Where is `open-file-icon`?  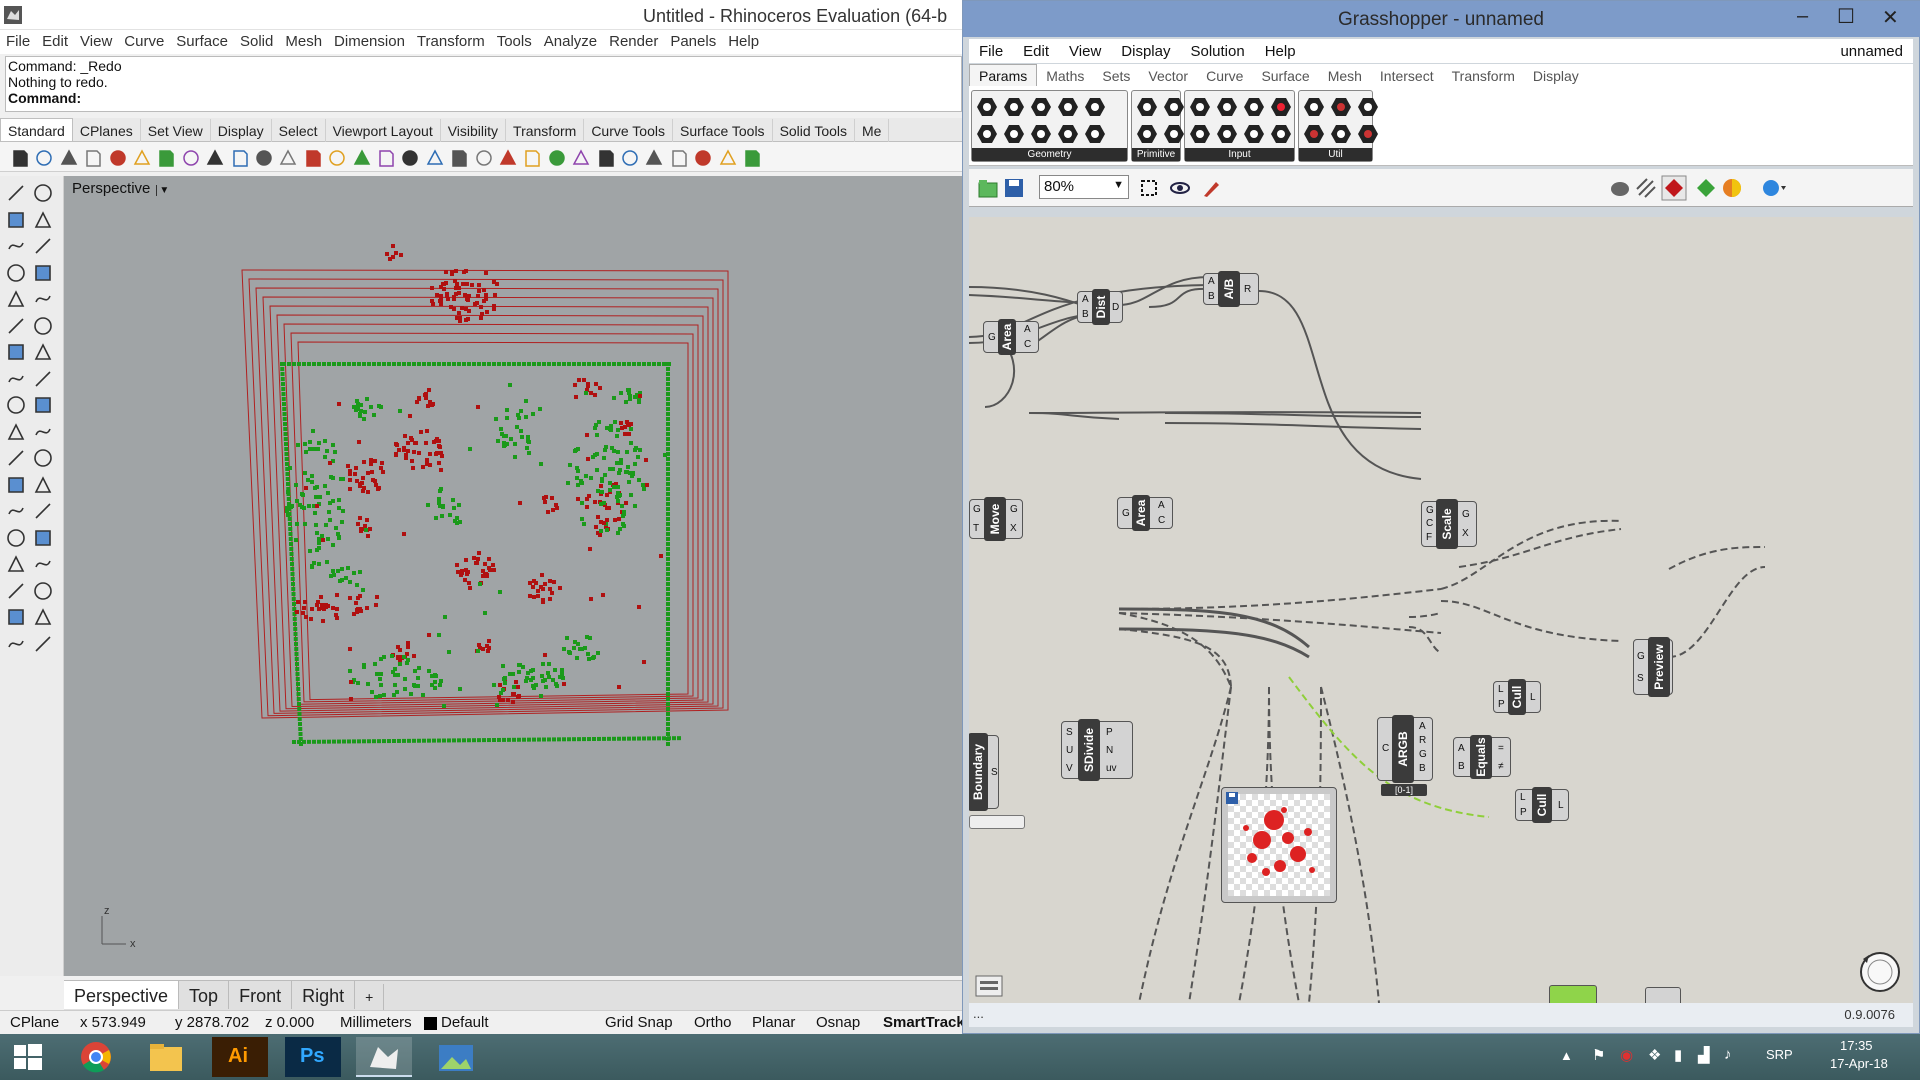
open-file-icon is located at coordinates (988, 188).